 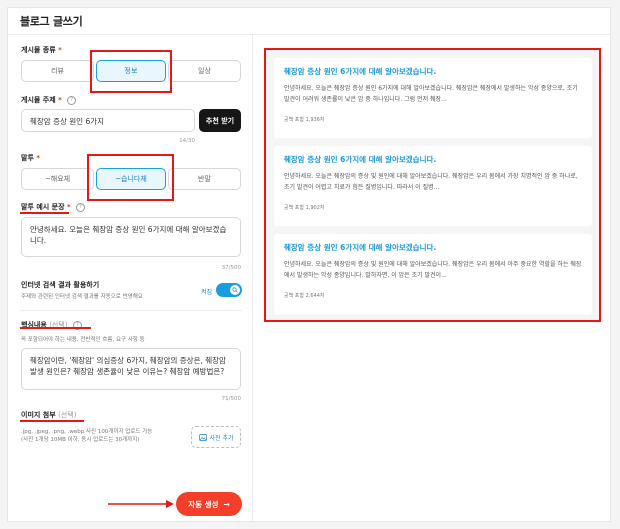 I want to click on result-char-count: 공백 포함 1,936자, so click(x=304, y=120).